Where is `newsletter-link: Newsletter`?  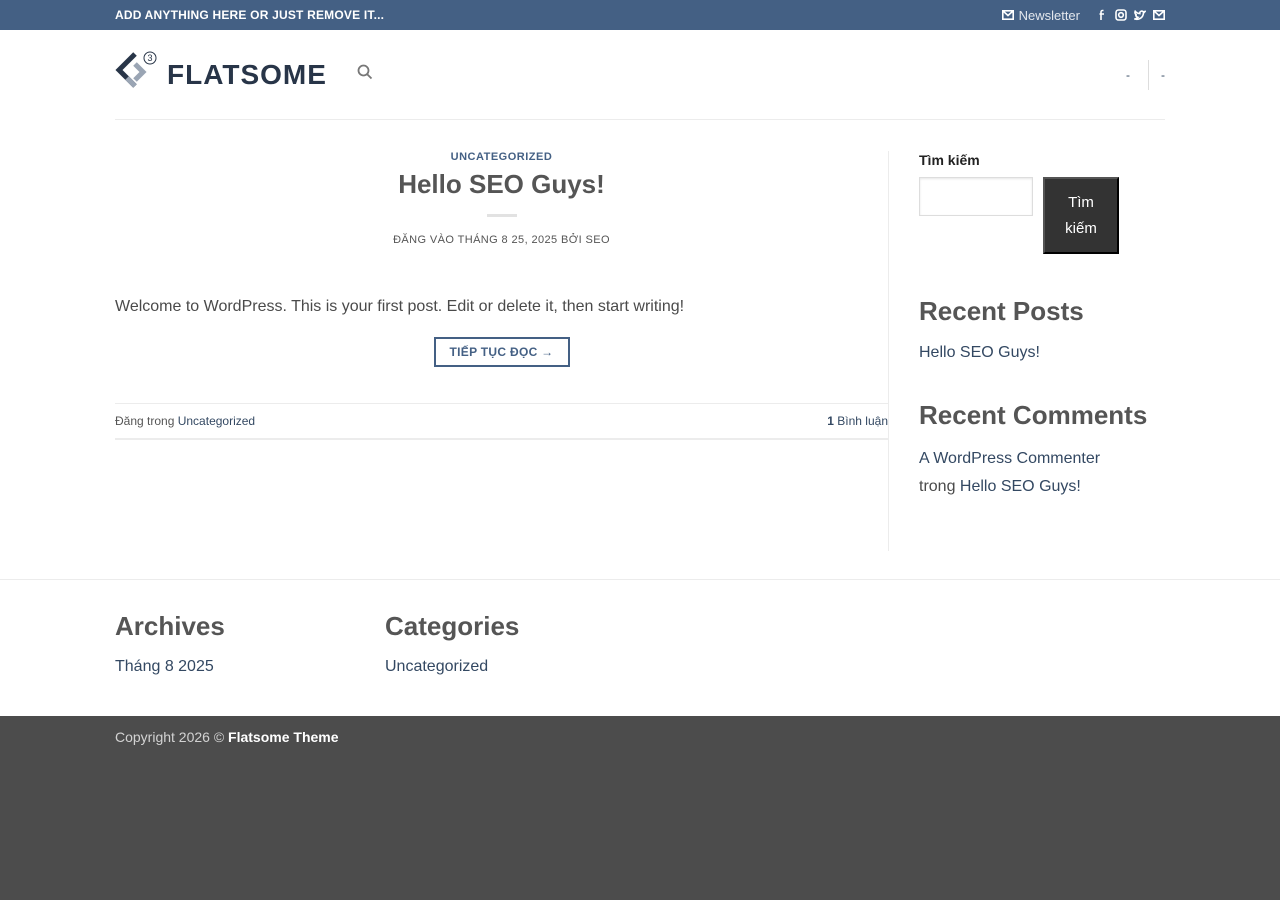
newsletter-link: Newsletter is located at coordinates (1040, 15).